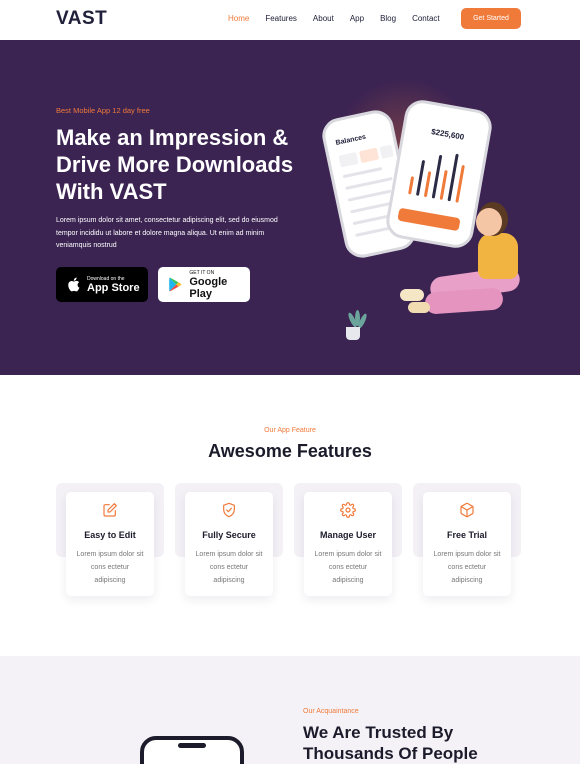 Image resolution: width=580 pixels, height=764 pixels. What do you see at coordinates (331, 711) in the screenshot?
I see `trusted-eyebrow: Our Acquaintance` at bounding box center [331, 711].